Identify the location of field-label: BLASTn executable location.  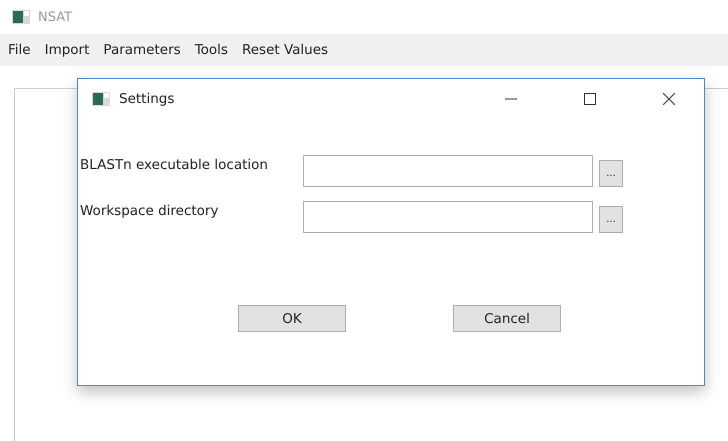
(174, 165).